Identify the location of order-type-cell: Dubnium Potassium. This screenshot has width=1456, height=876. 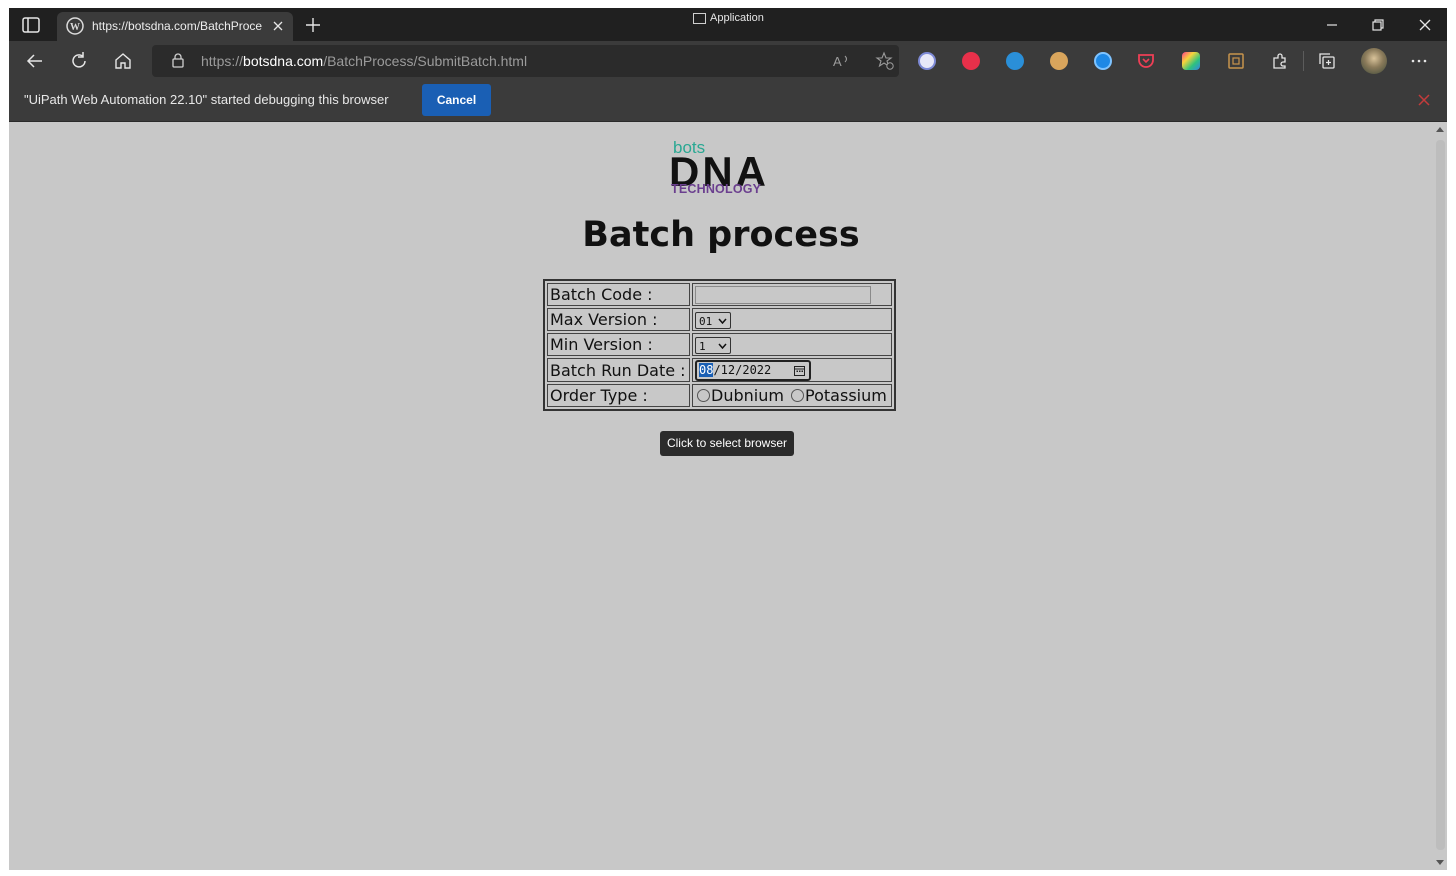
(792, 395).